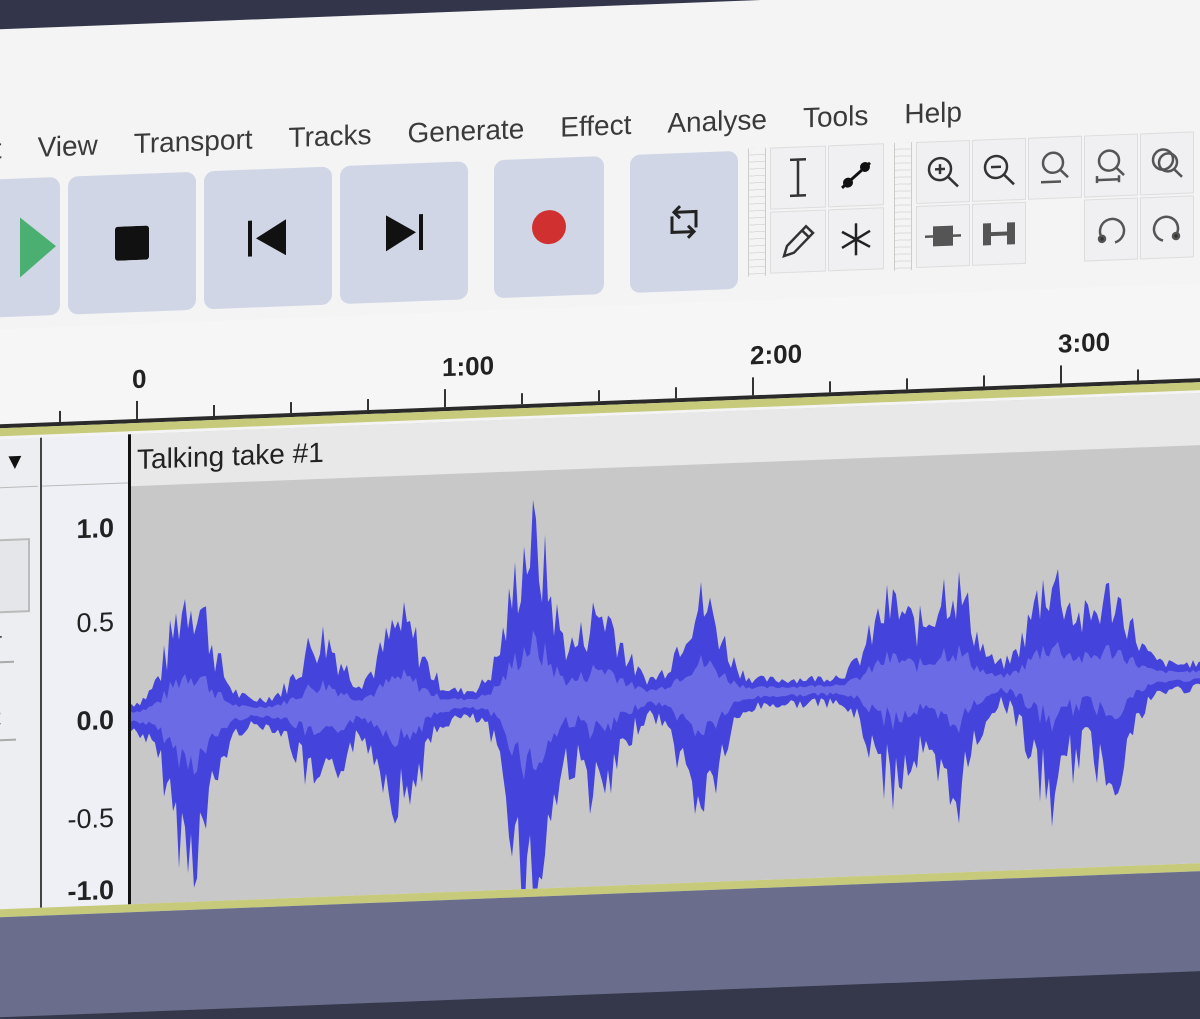 Image resolution: width=1200 pixels, height=1019 pixels. I want to click on draw-tool-button, so click(798, 241).